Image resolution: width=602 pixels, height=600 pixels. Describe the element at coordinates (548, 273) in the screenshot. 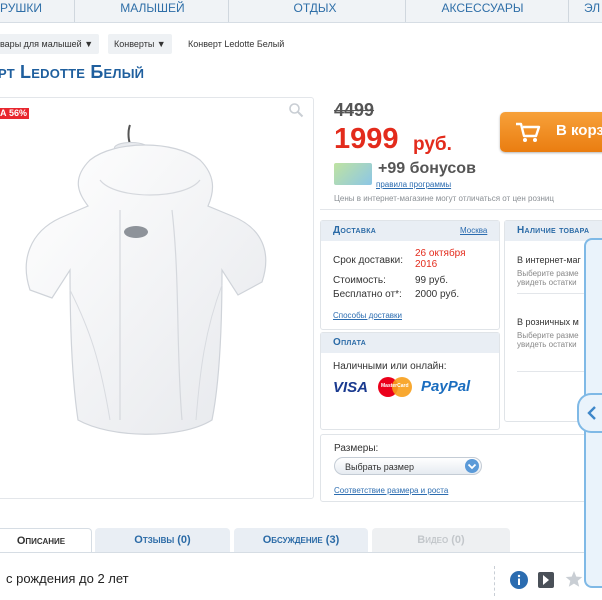

I see `availability-online-note: Выберите разме` at that location.